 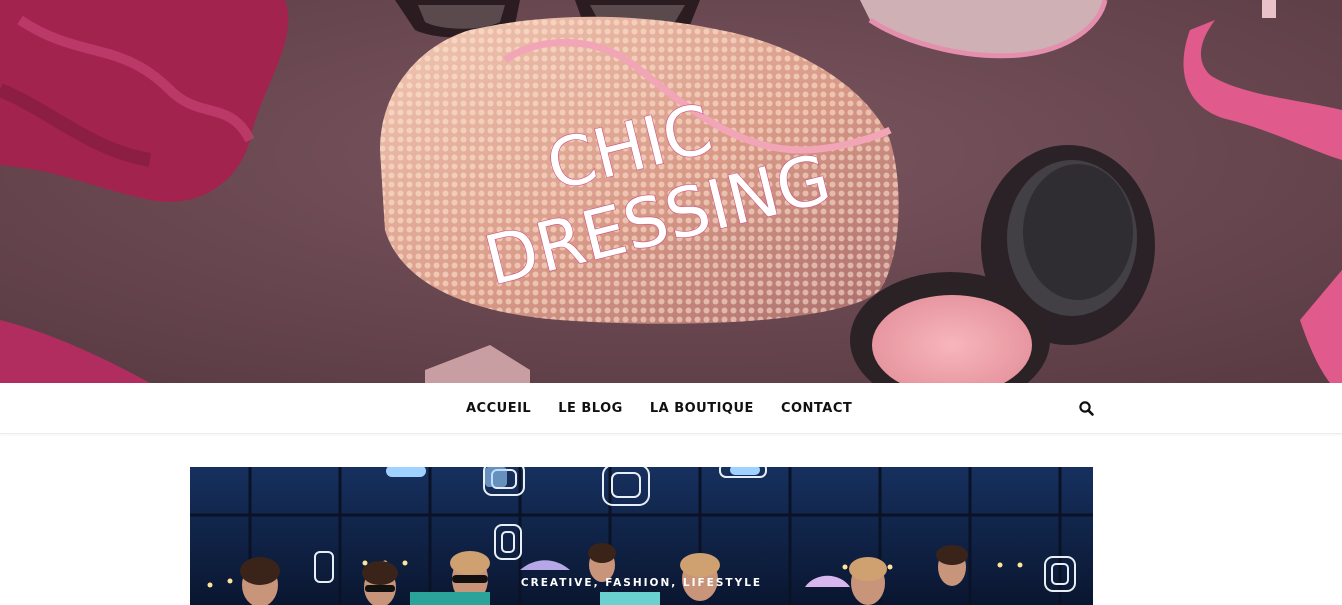 I want to click on nav-item-la-boutique: LA BOUTIQUE, so click(x=702, y=408).